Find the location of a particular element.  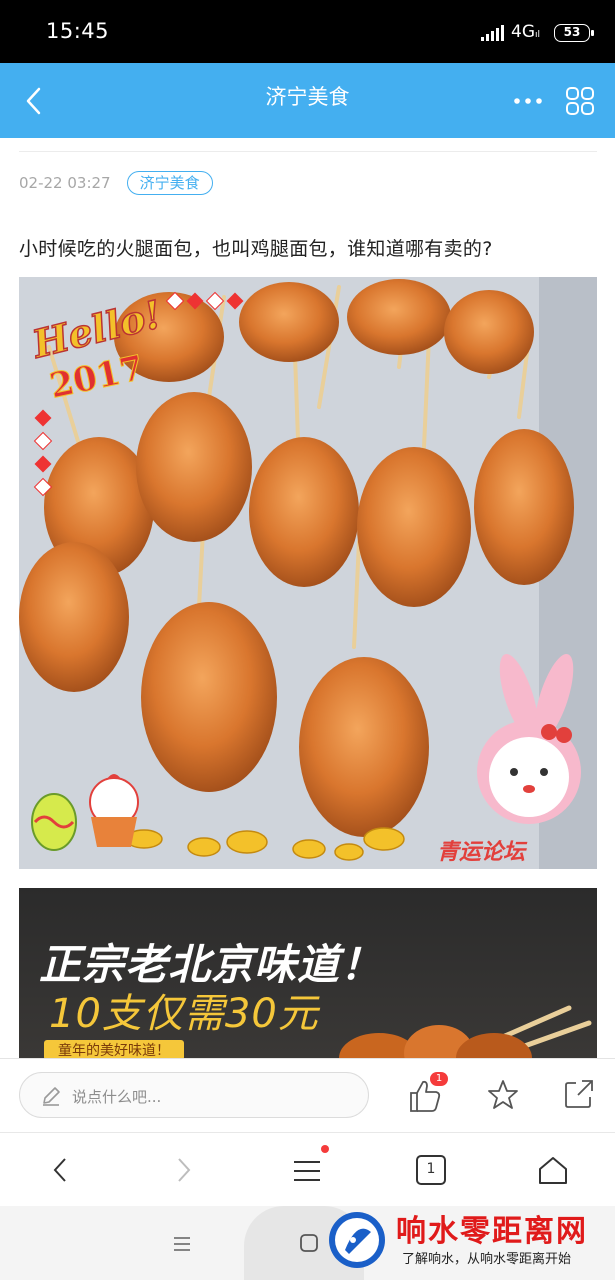

star-icon is located at coordinates (503, 1095).